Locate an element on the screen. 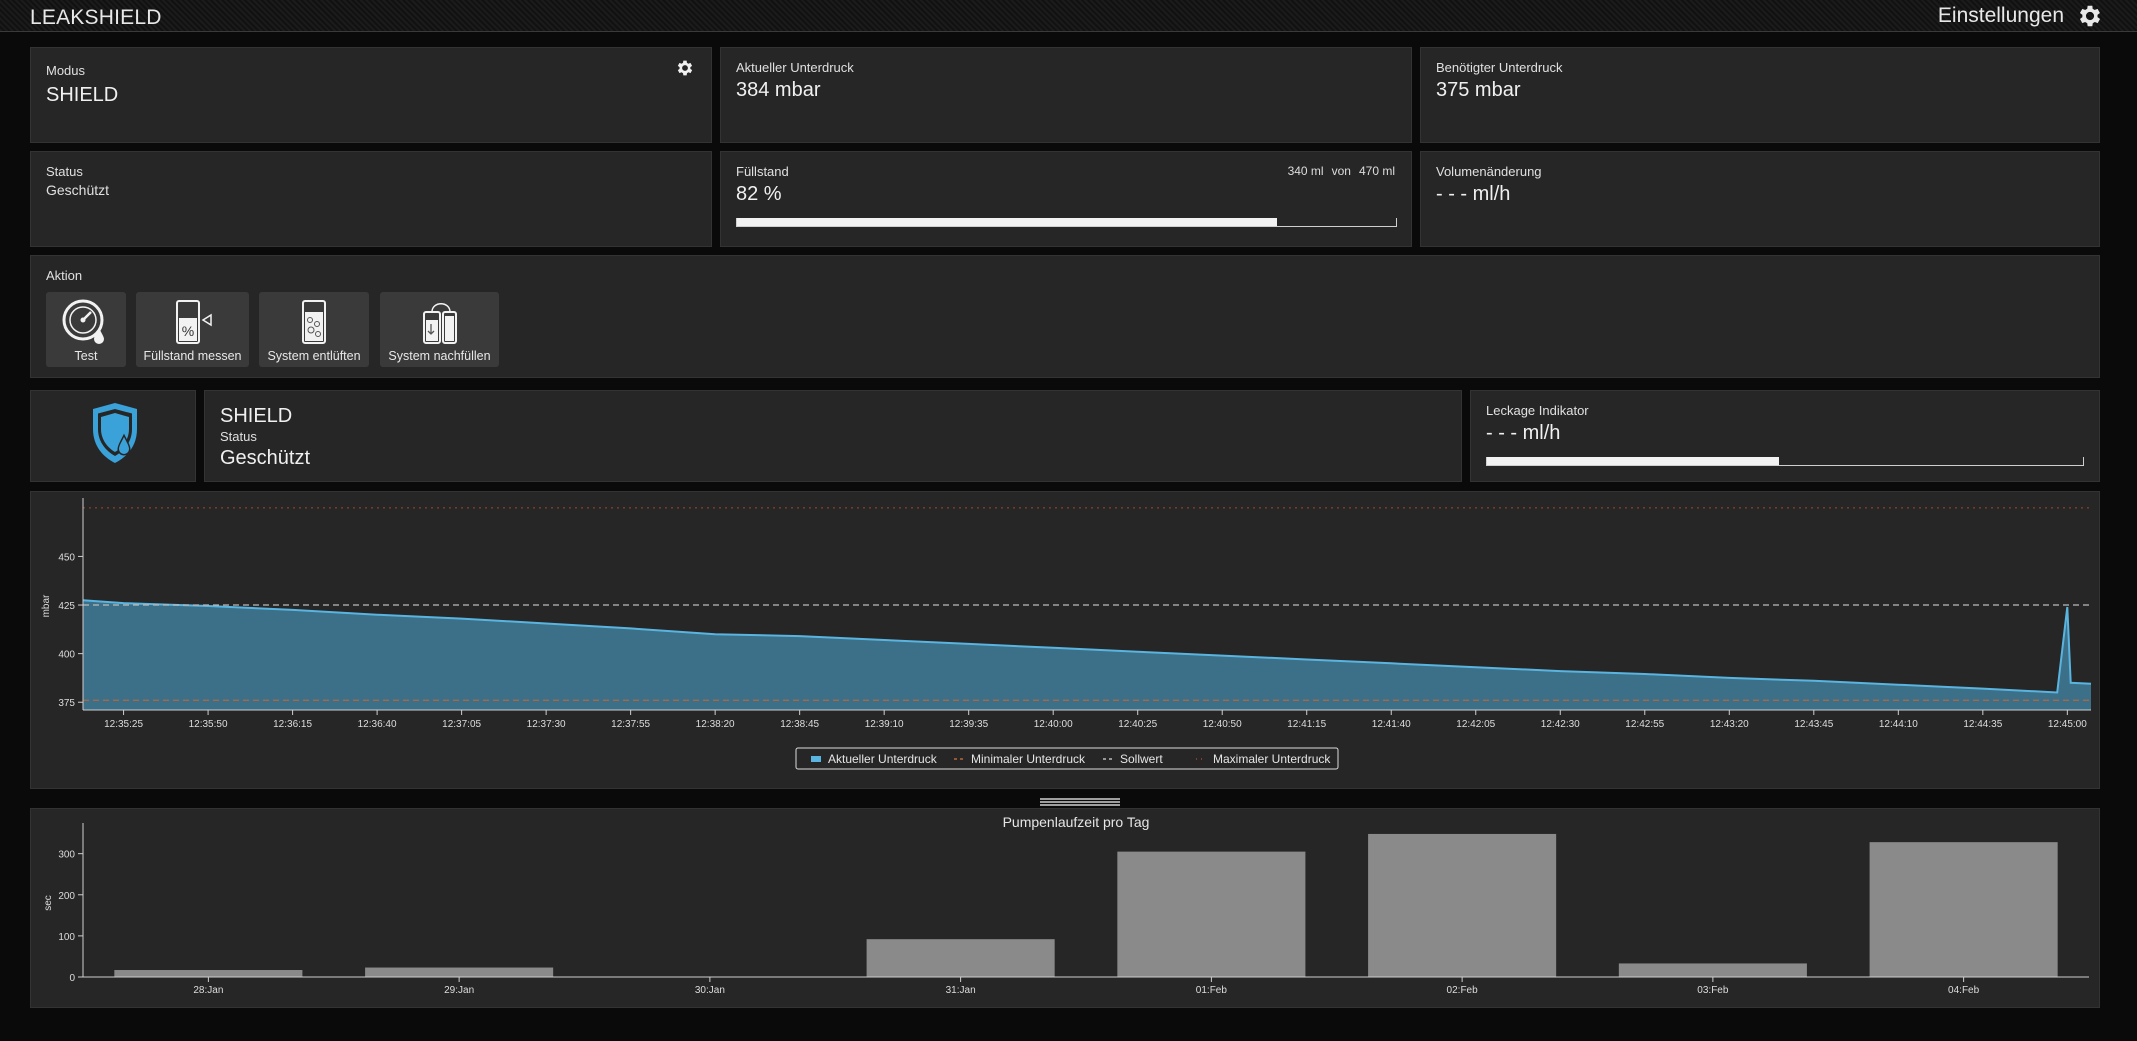 The width and height of the screenshot is (2137, 1041). test-button-label: Test is located at coordinates (86, 356).